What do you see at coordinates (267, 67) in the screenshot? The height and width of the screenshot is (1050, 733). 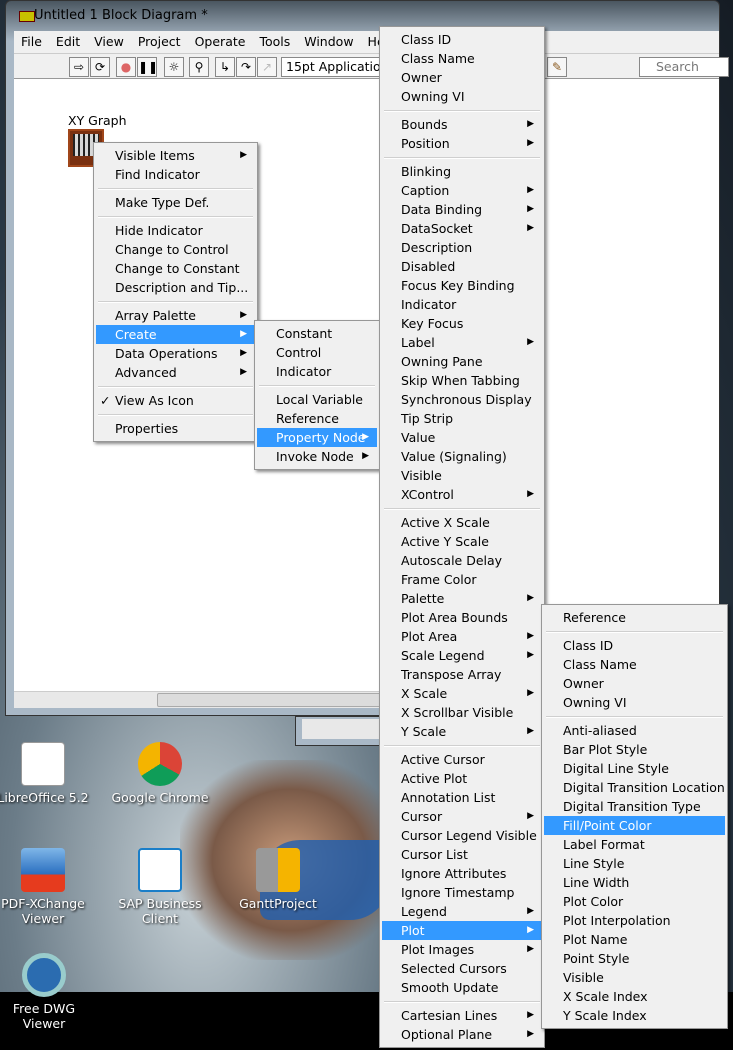 I see `step-out-icon: ↗` at bounding box center [267, 67].